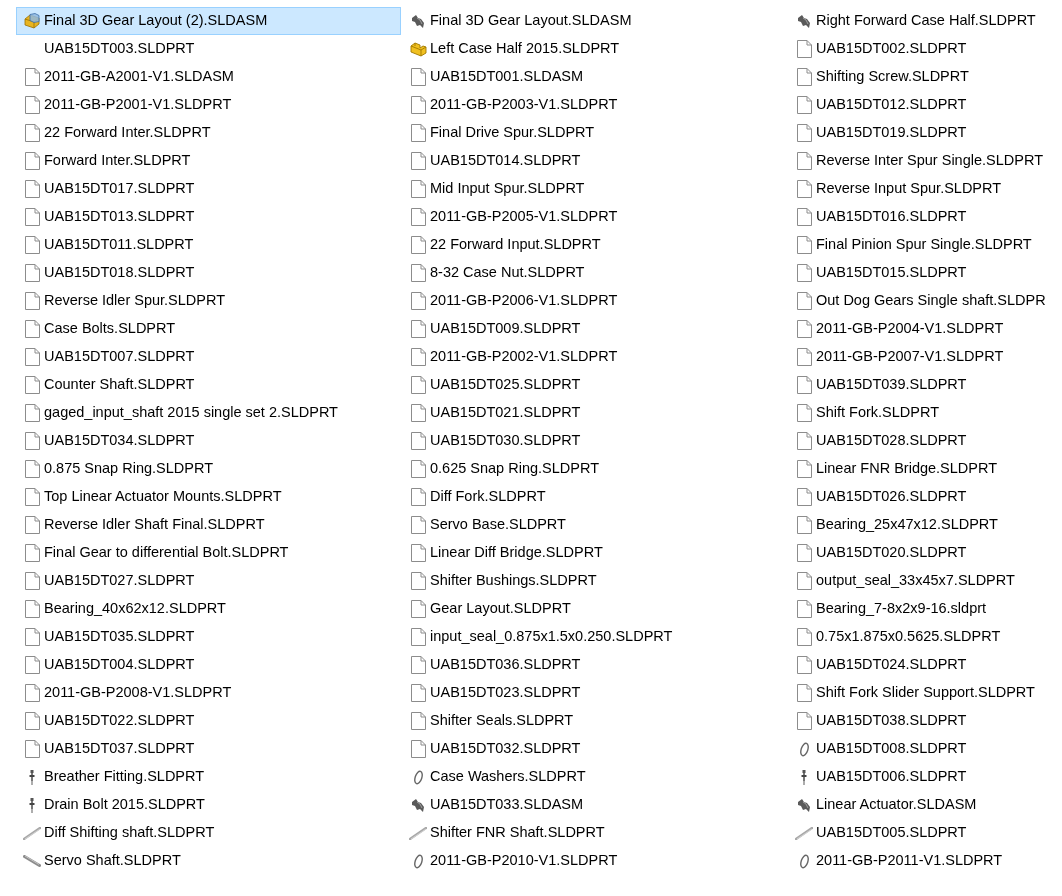 The width and height of the screenshot is (1062, 896). What do you see at coordinates (594, 413) in the screenshot?
I see `file-item: UAB15DT021.SLDPRT` at bounding box center [594, 413].